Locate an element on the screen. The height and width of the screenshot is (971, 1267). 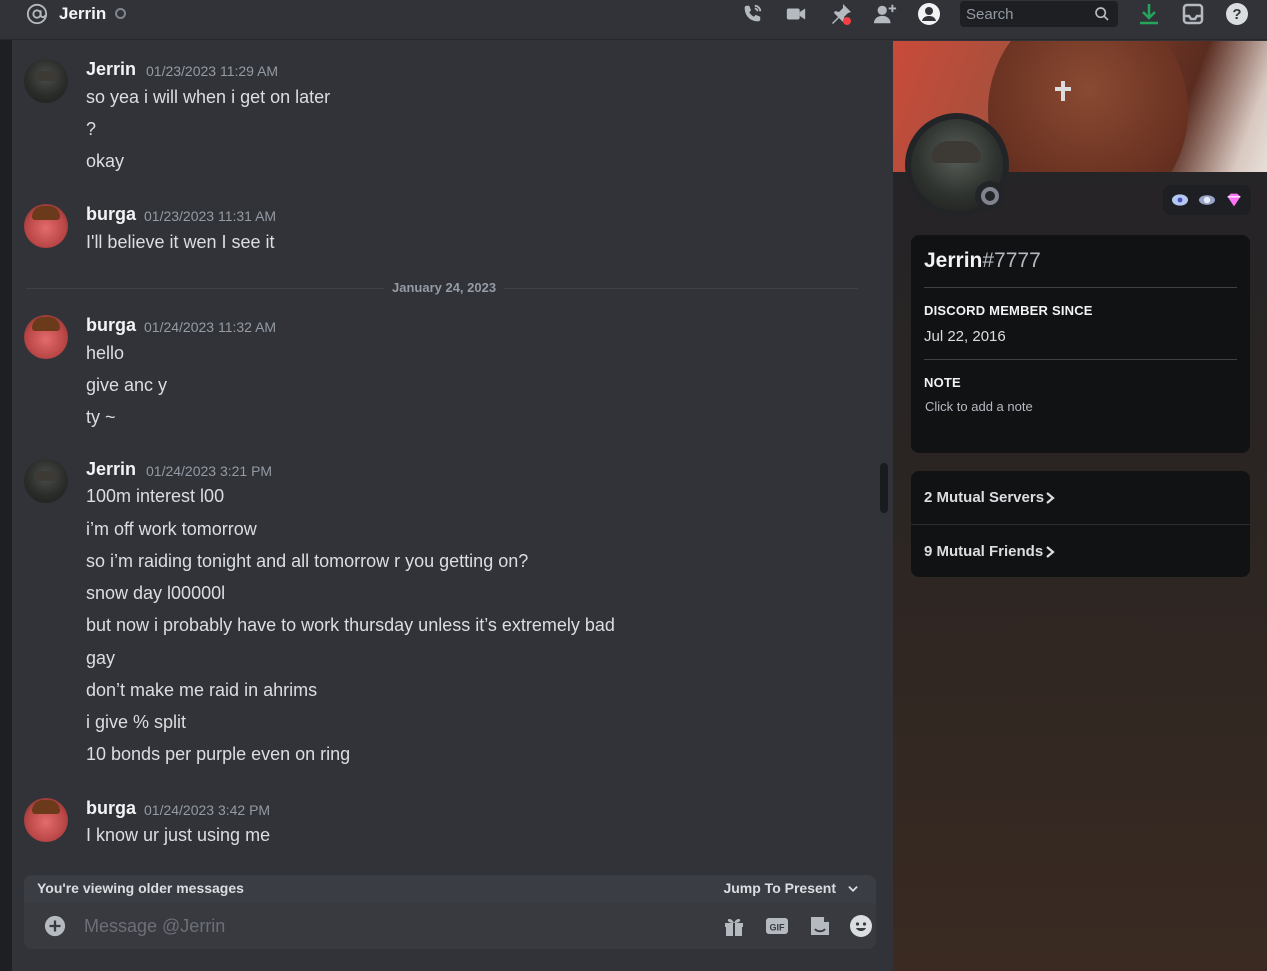
call-icon is located at coordinates (752, 14).